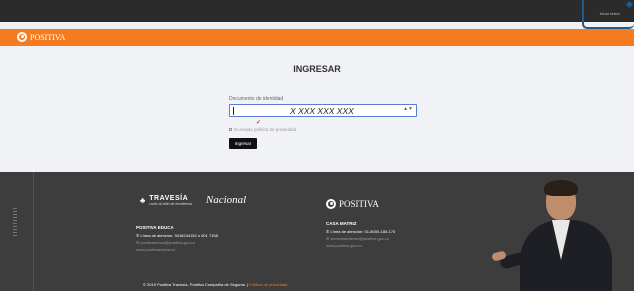  I want to click on document-input: X XXX XXX XXX ▲▼ ✓, so click(323, 115).